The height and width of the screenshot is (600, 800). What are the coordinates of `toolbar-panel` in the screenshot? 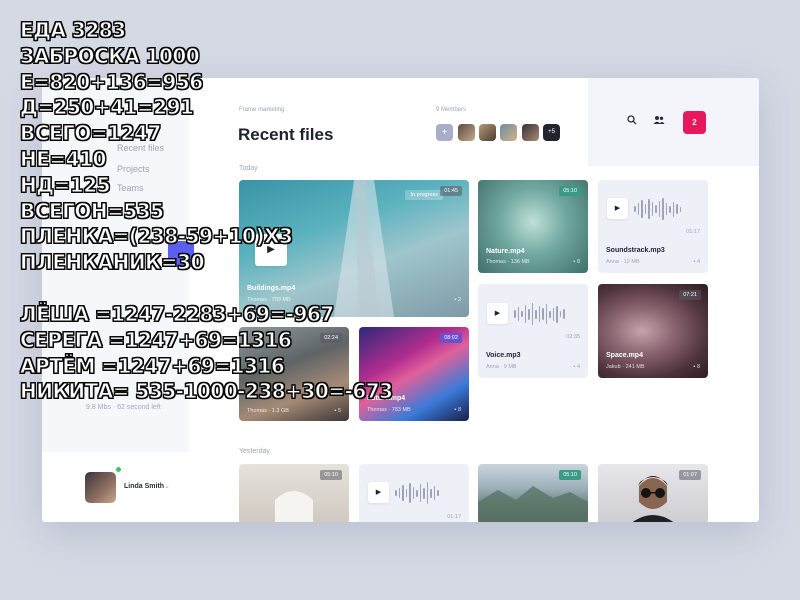 It's located at (673, 122).